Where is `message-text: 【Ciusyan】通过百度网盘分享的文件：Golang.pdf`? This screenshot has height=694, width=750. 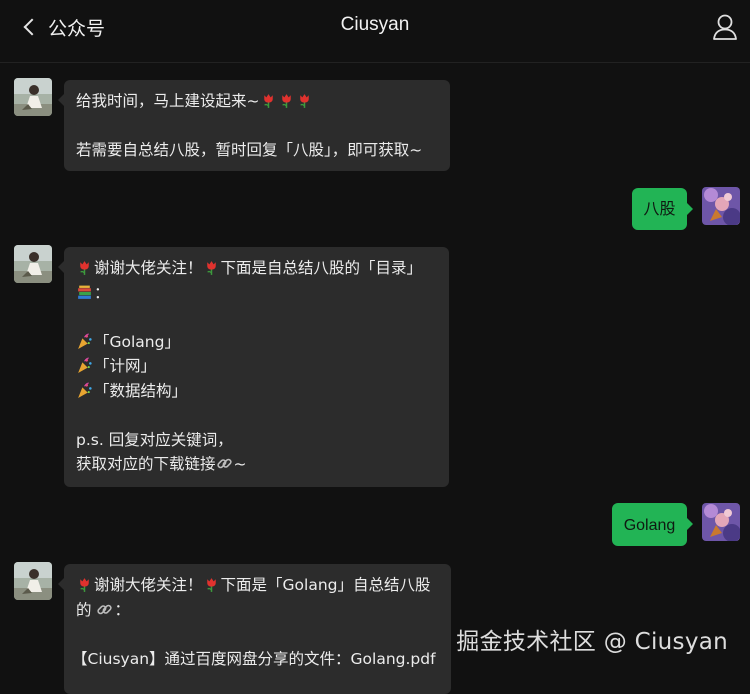
message-text: 【Ciusyan】通过百度网盘分享的文件：Golang.pdf is located at coordinates (254, 658).